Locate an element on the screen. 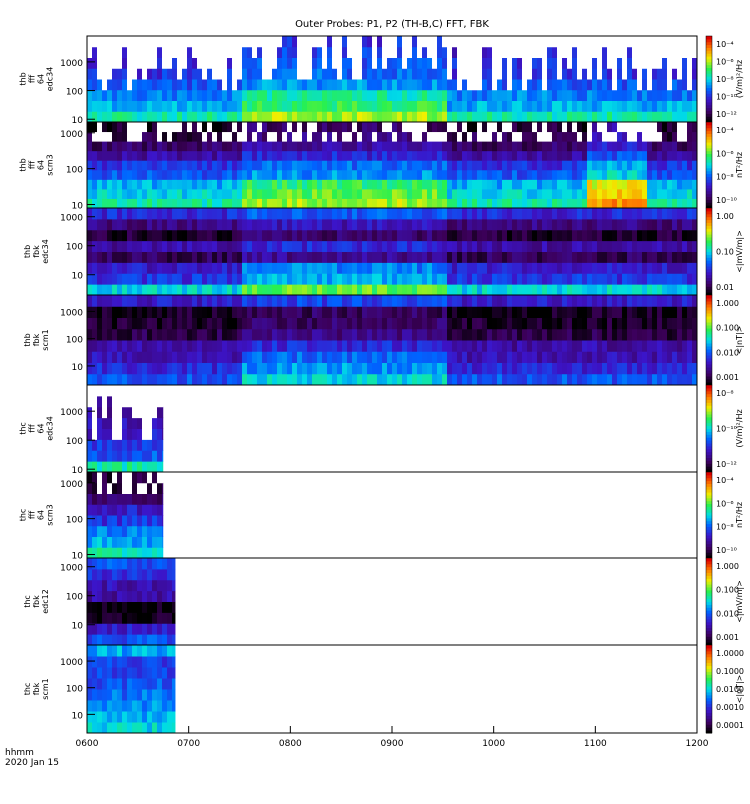 This screenshot has width=750, height=804. y-tick-label: 1000 is located at coordinates (71, 663).